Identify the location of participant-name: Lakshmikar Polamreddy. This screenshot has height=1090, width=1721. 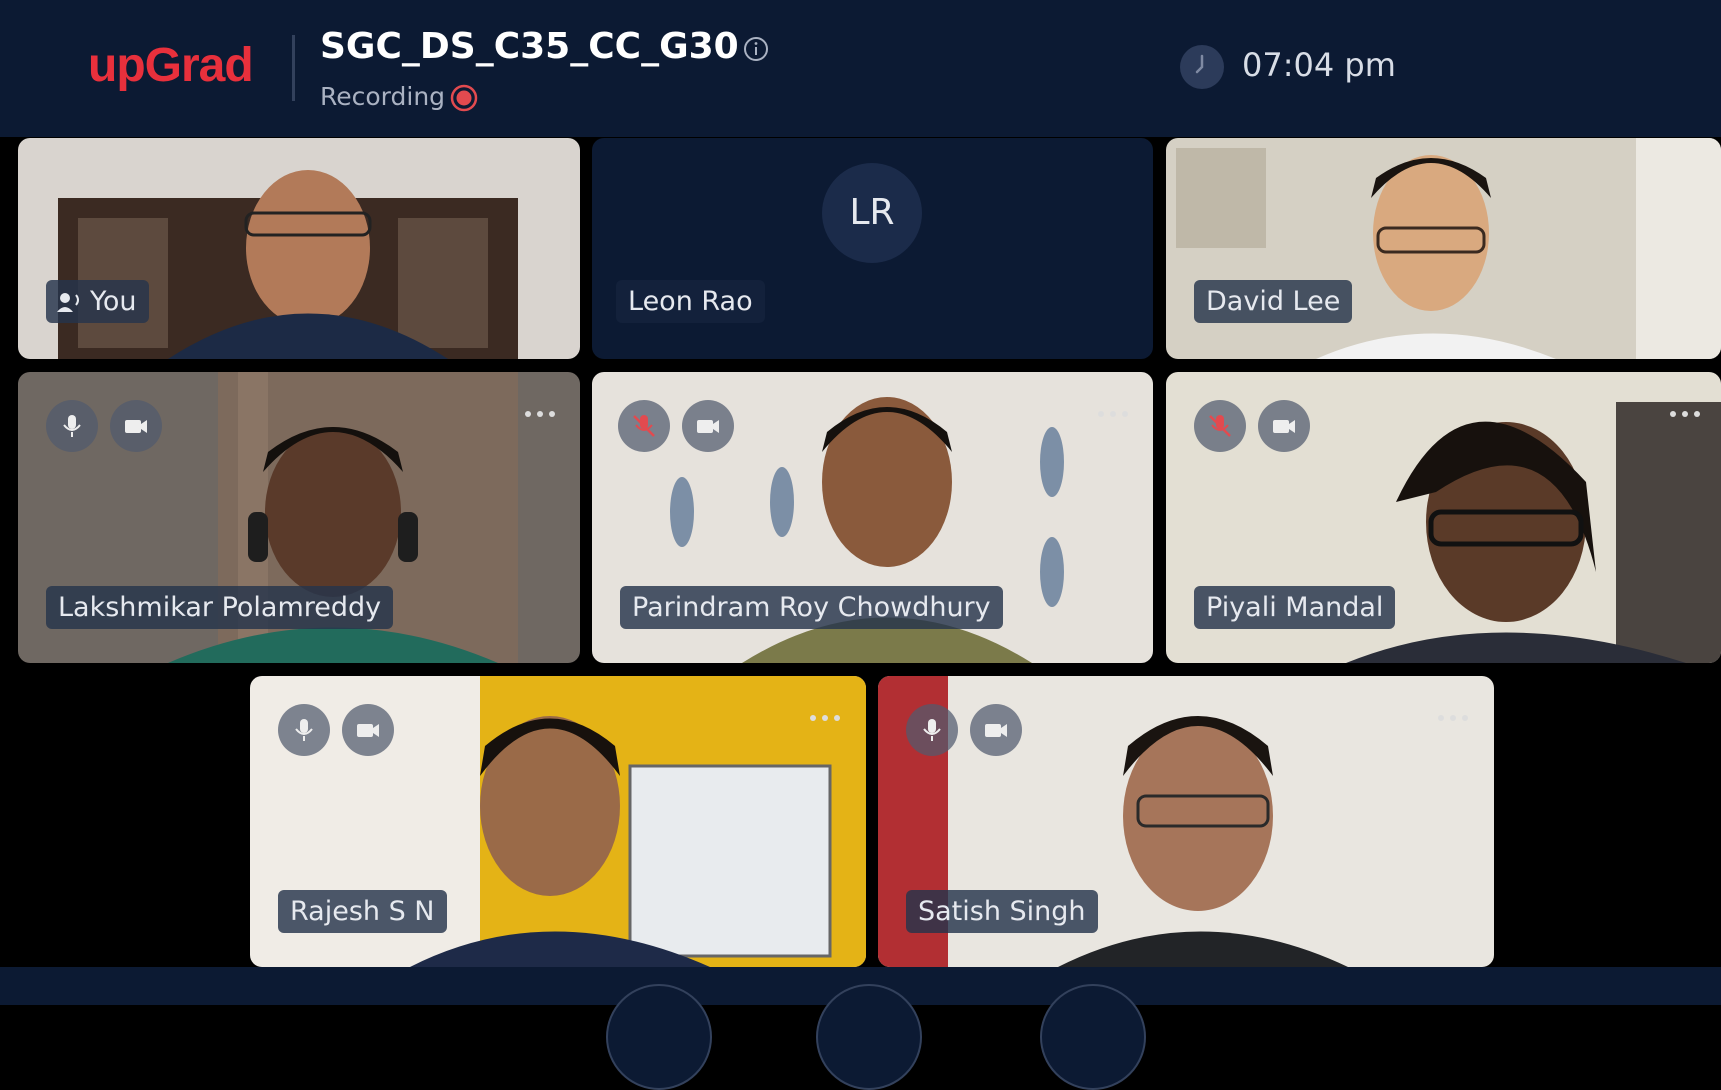
(220, 607).